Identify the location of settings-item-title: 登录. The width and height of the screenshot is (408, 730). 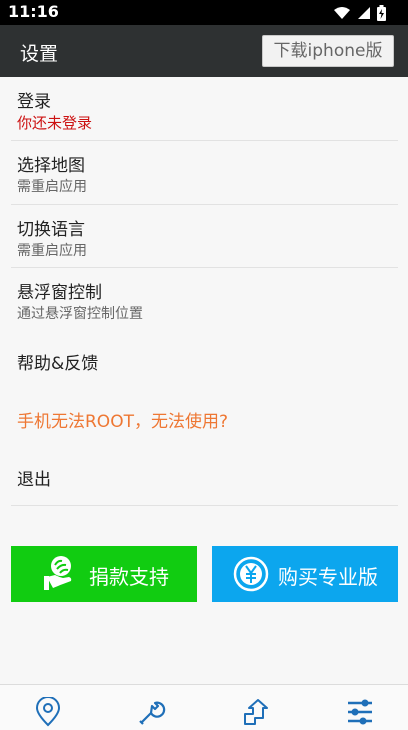
(34, 102).